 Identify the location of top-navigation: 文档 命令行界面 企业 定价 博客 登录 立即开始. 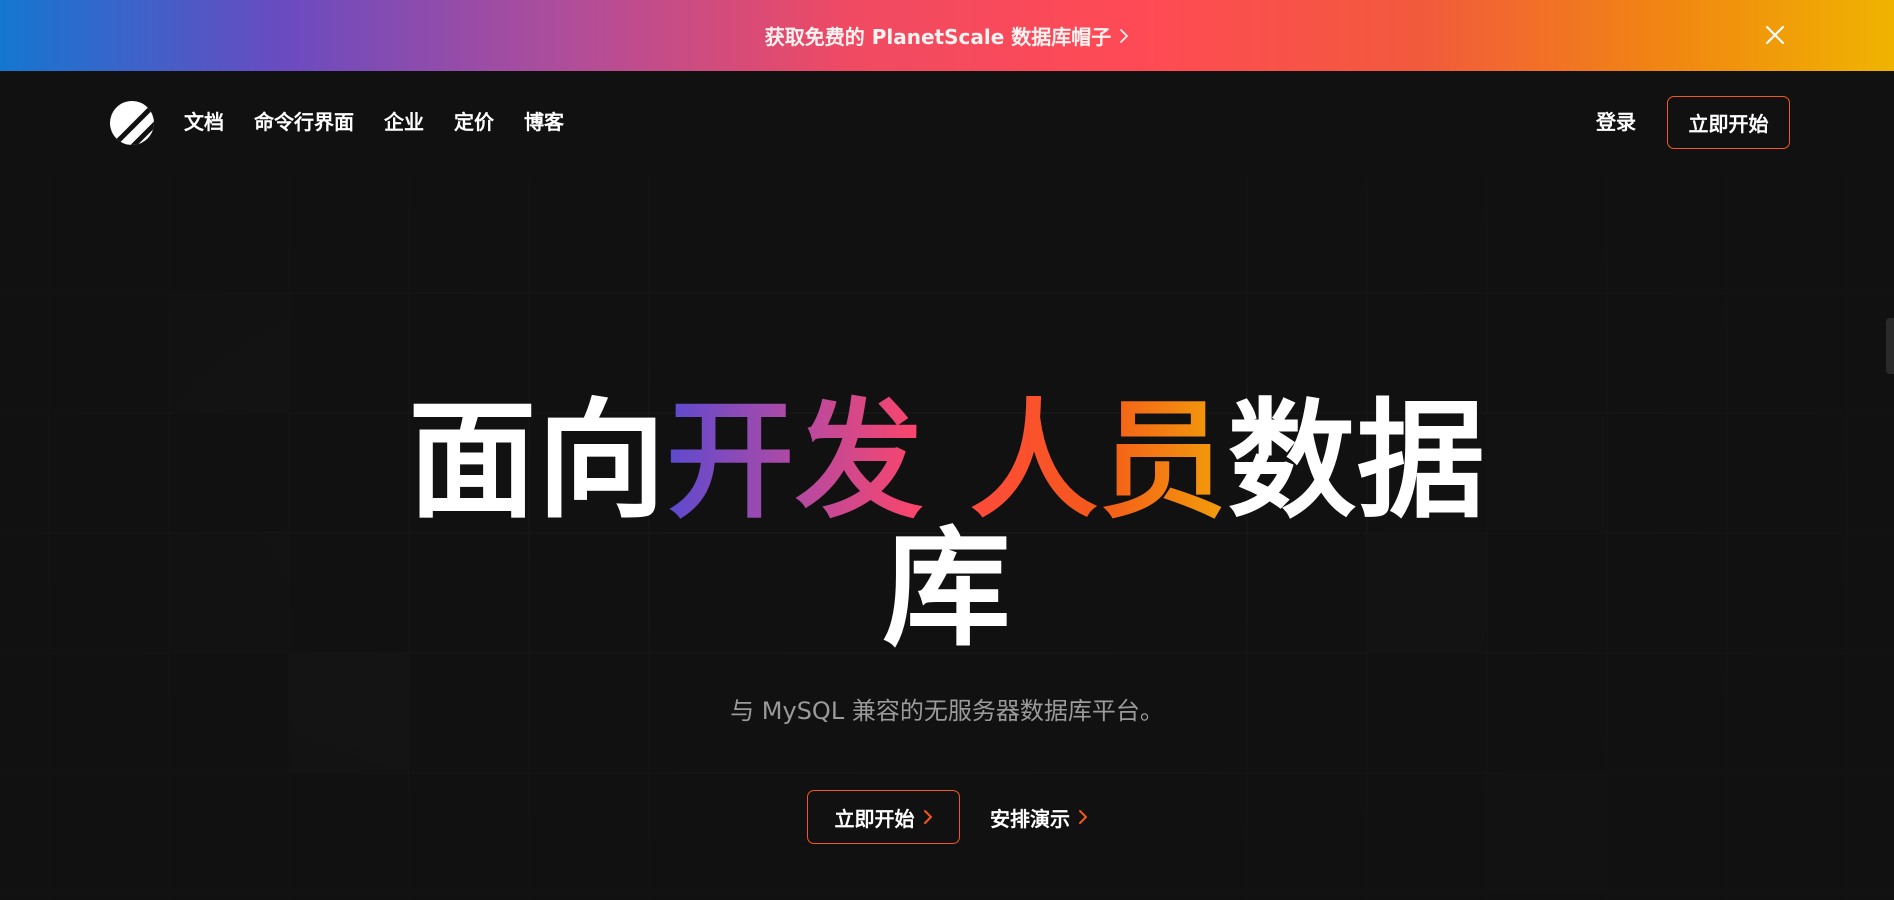
(947, 122).